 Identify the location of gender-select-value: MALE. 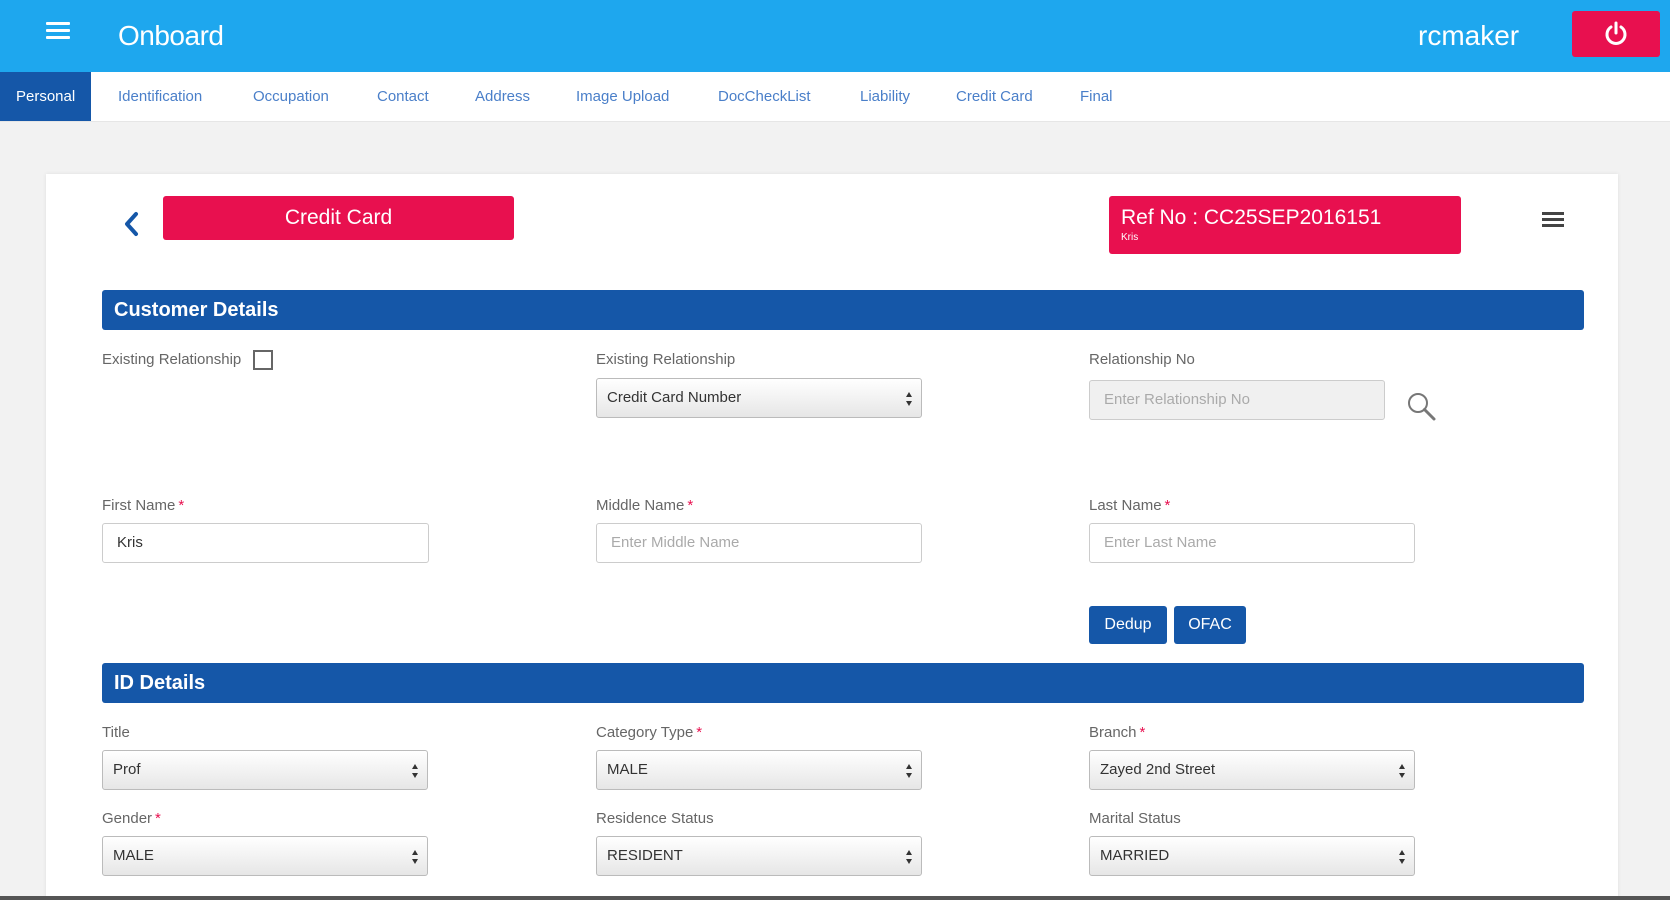
(133, 855).